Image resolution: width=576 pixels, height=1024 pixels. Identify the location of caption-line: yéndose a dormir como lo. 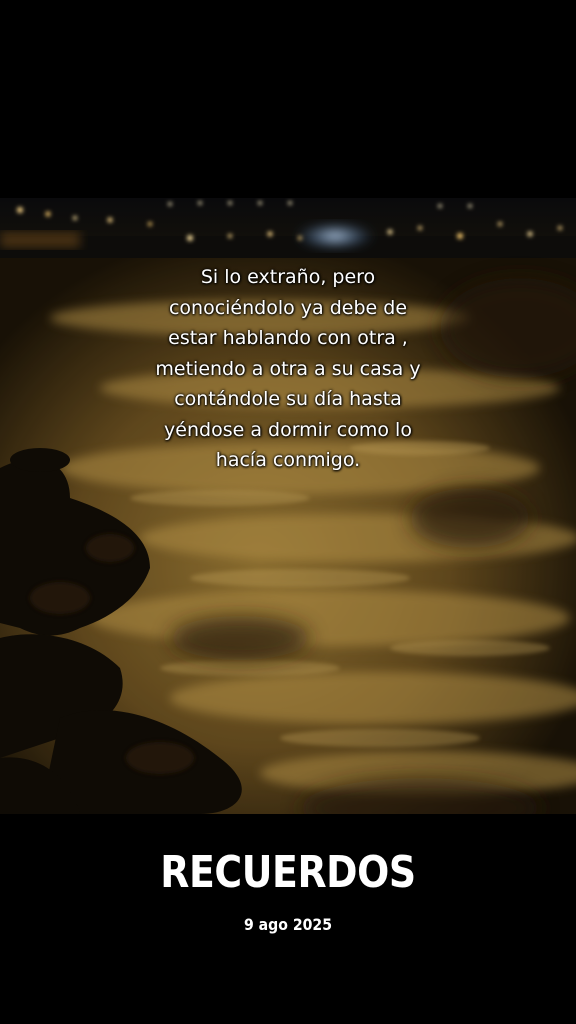
(288, 429).